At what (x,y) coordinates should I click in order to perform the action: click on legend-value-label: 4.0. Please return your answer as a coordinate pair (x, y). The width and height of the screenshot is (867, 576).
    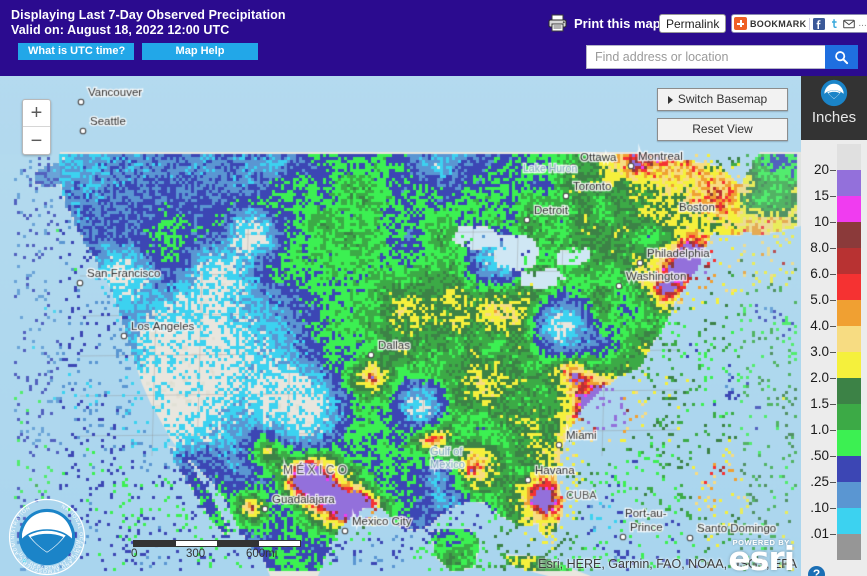
    Looking at the image, I should click on (819, 325).